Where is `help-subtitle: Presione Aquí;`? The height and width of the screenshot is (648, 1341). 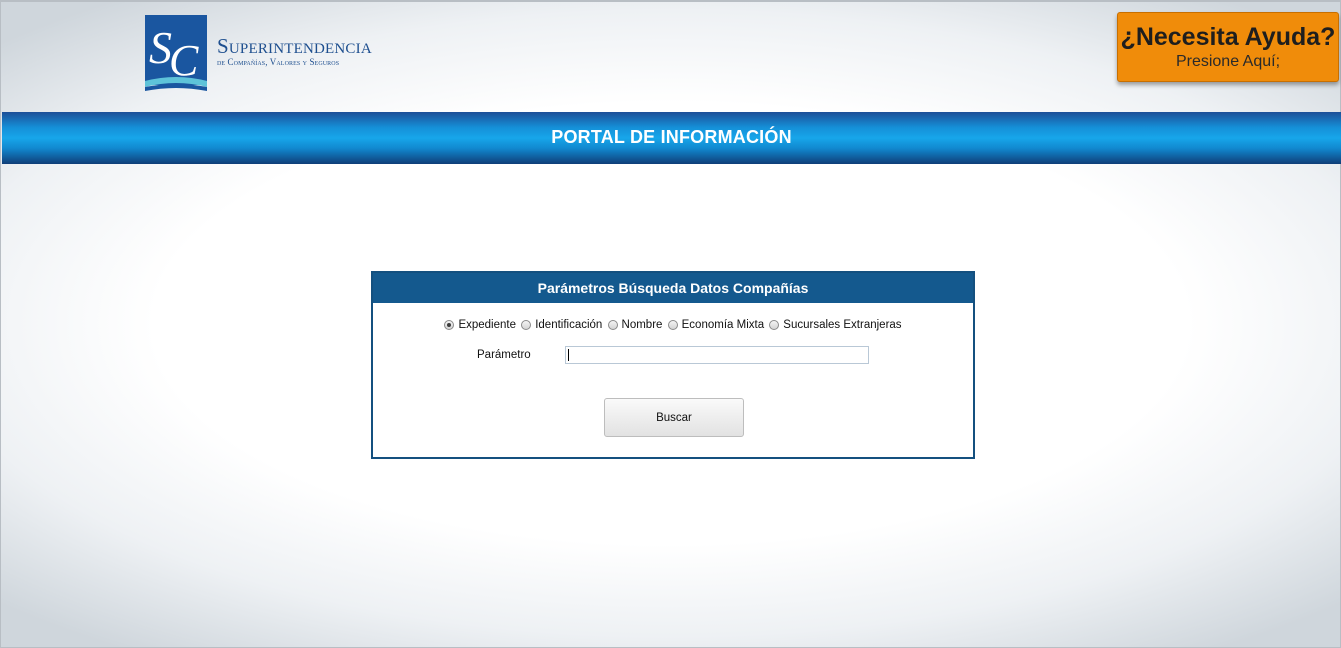 help-subtitle: Presione Aquí; is located at coordinates (1228, 61).